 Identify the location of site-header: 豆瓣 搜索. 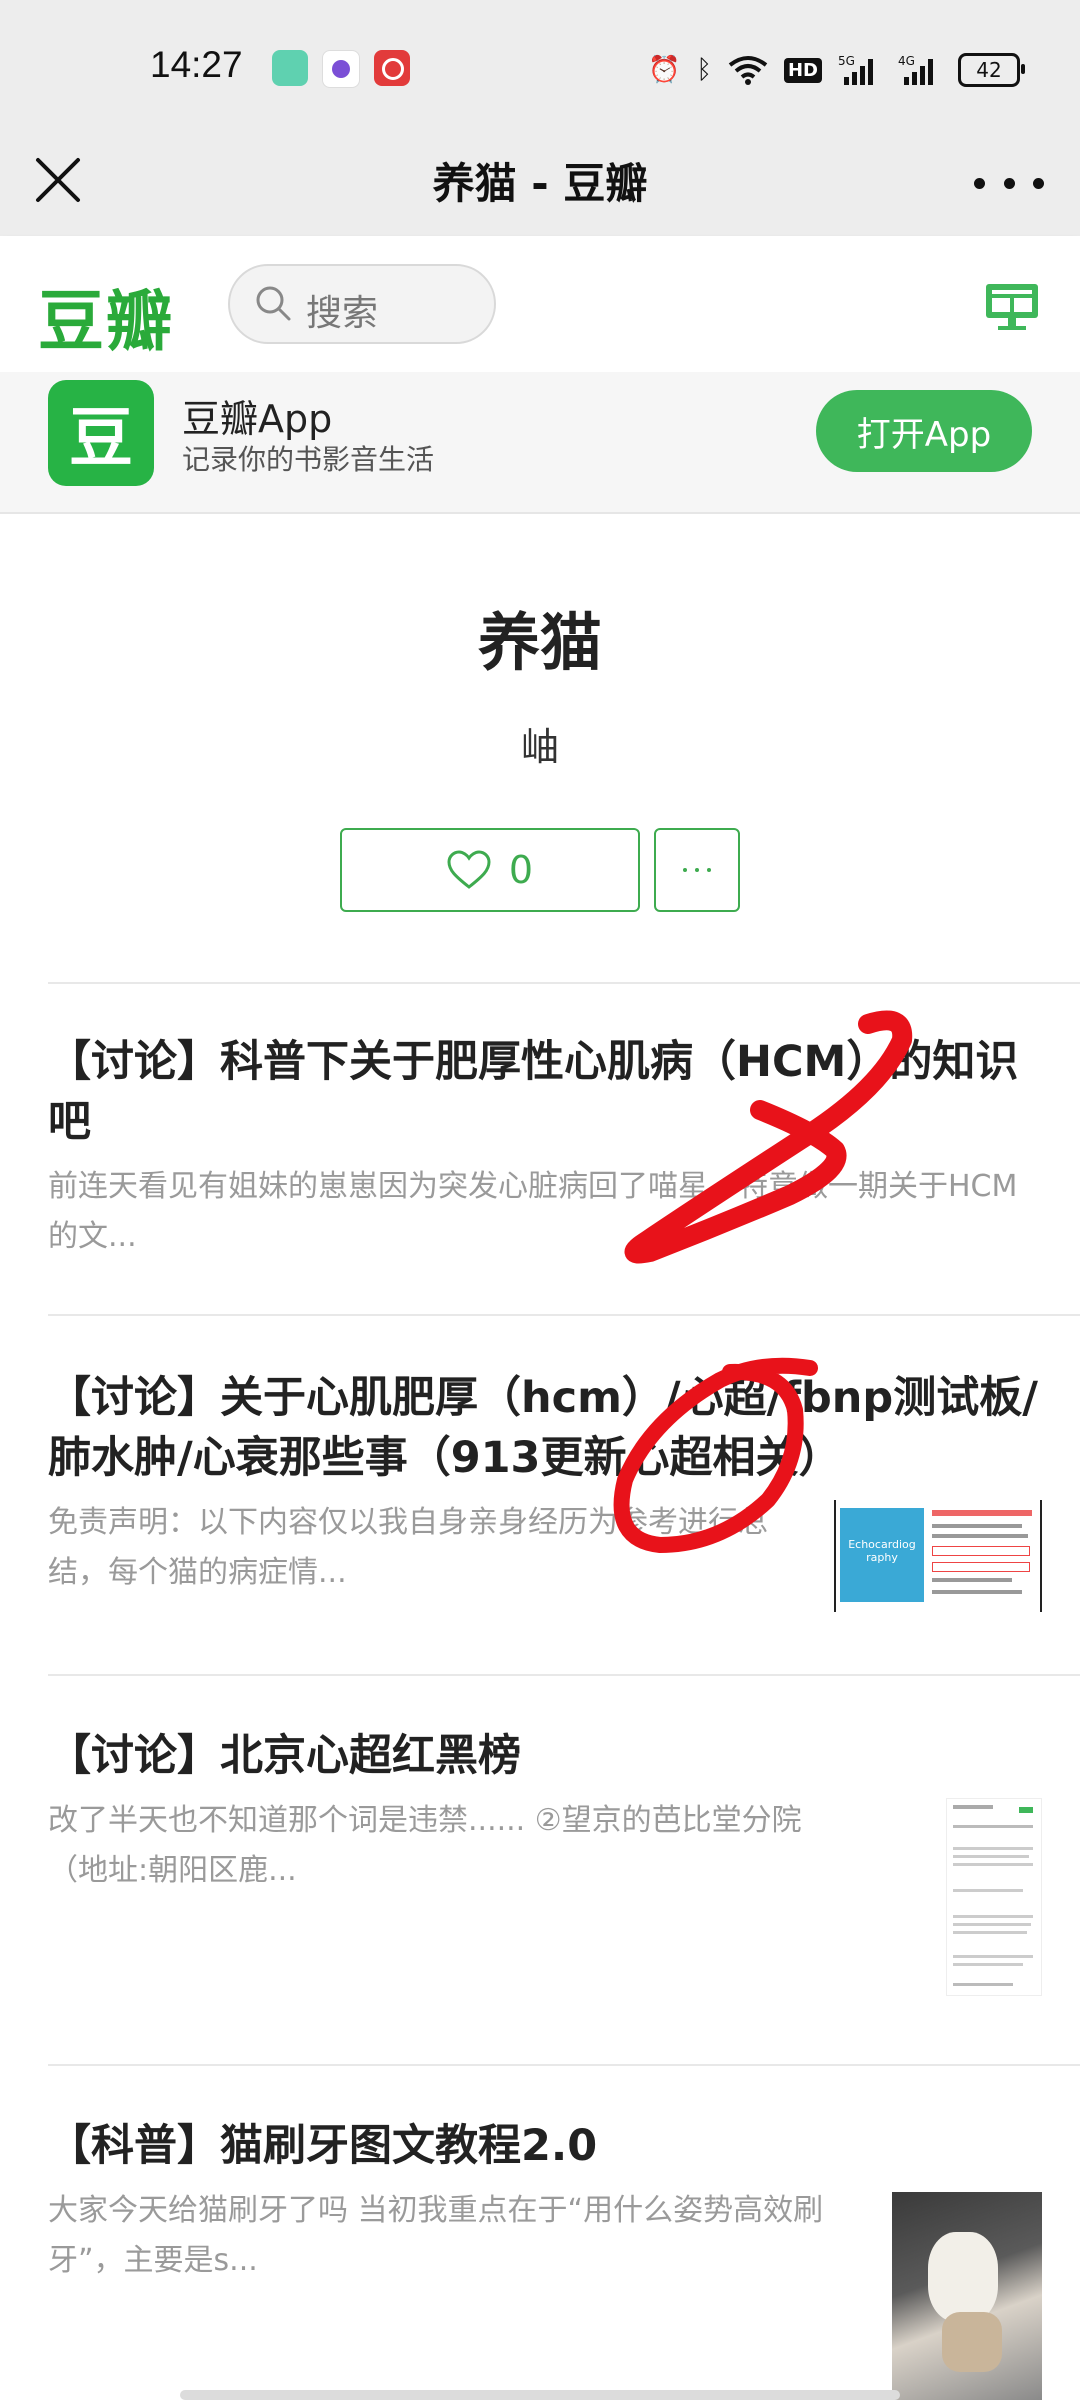
(540, 304).